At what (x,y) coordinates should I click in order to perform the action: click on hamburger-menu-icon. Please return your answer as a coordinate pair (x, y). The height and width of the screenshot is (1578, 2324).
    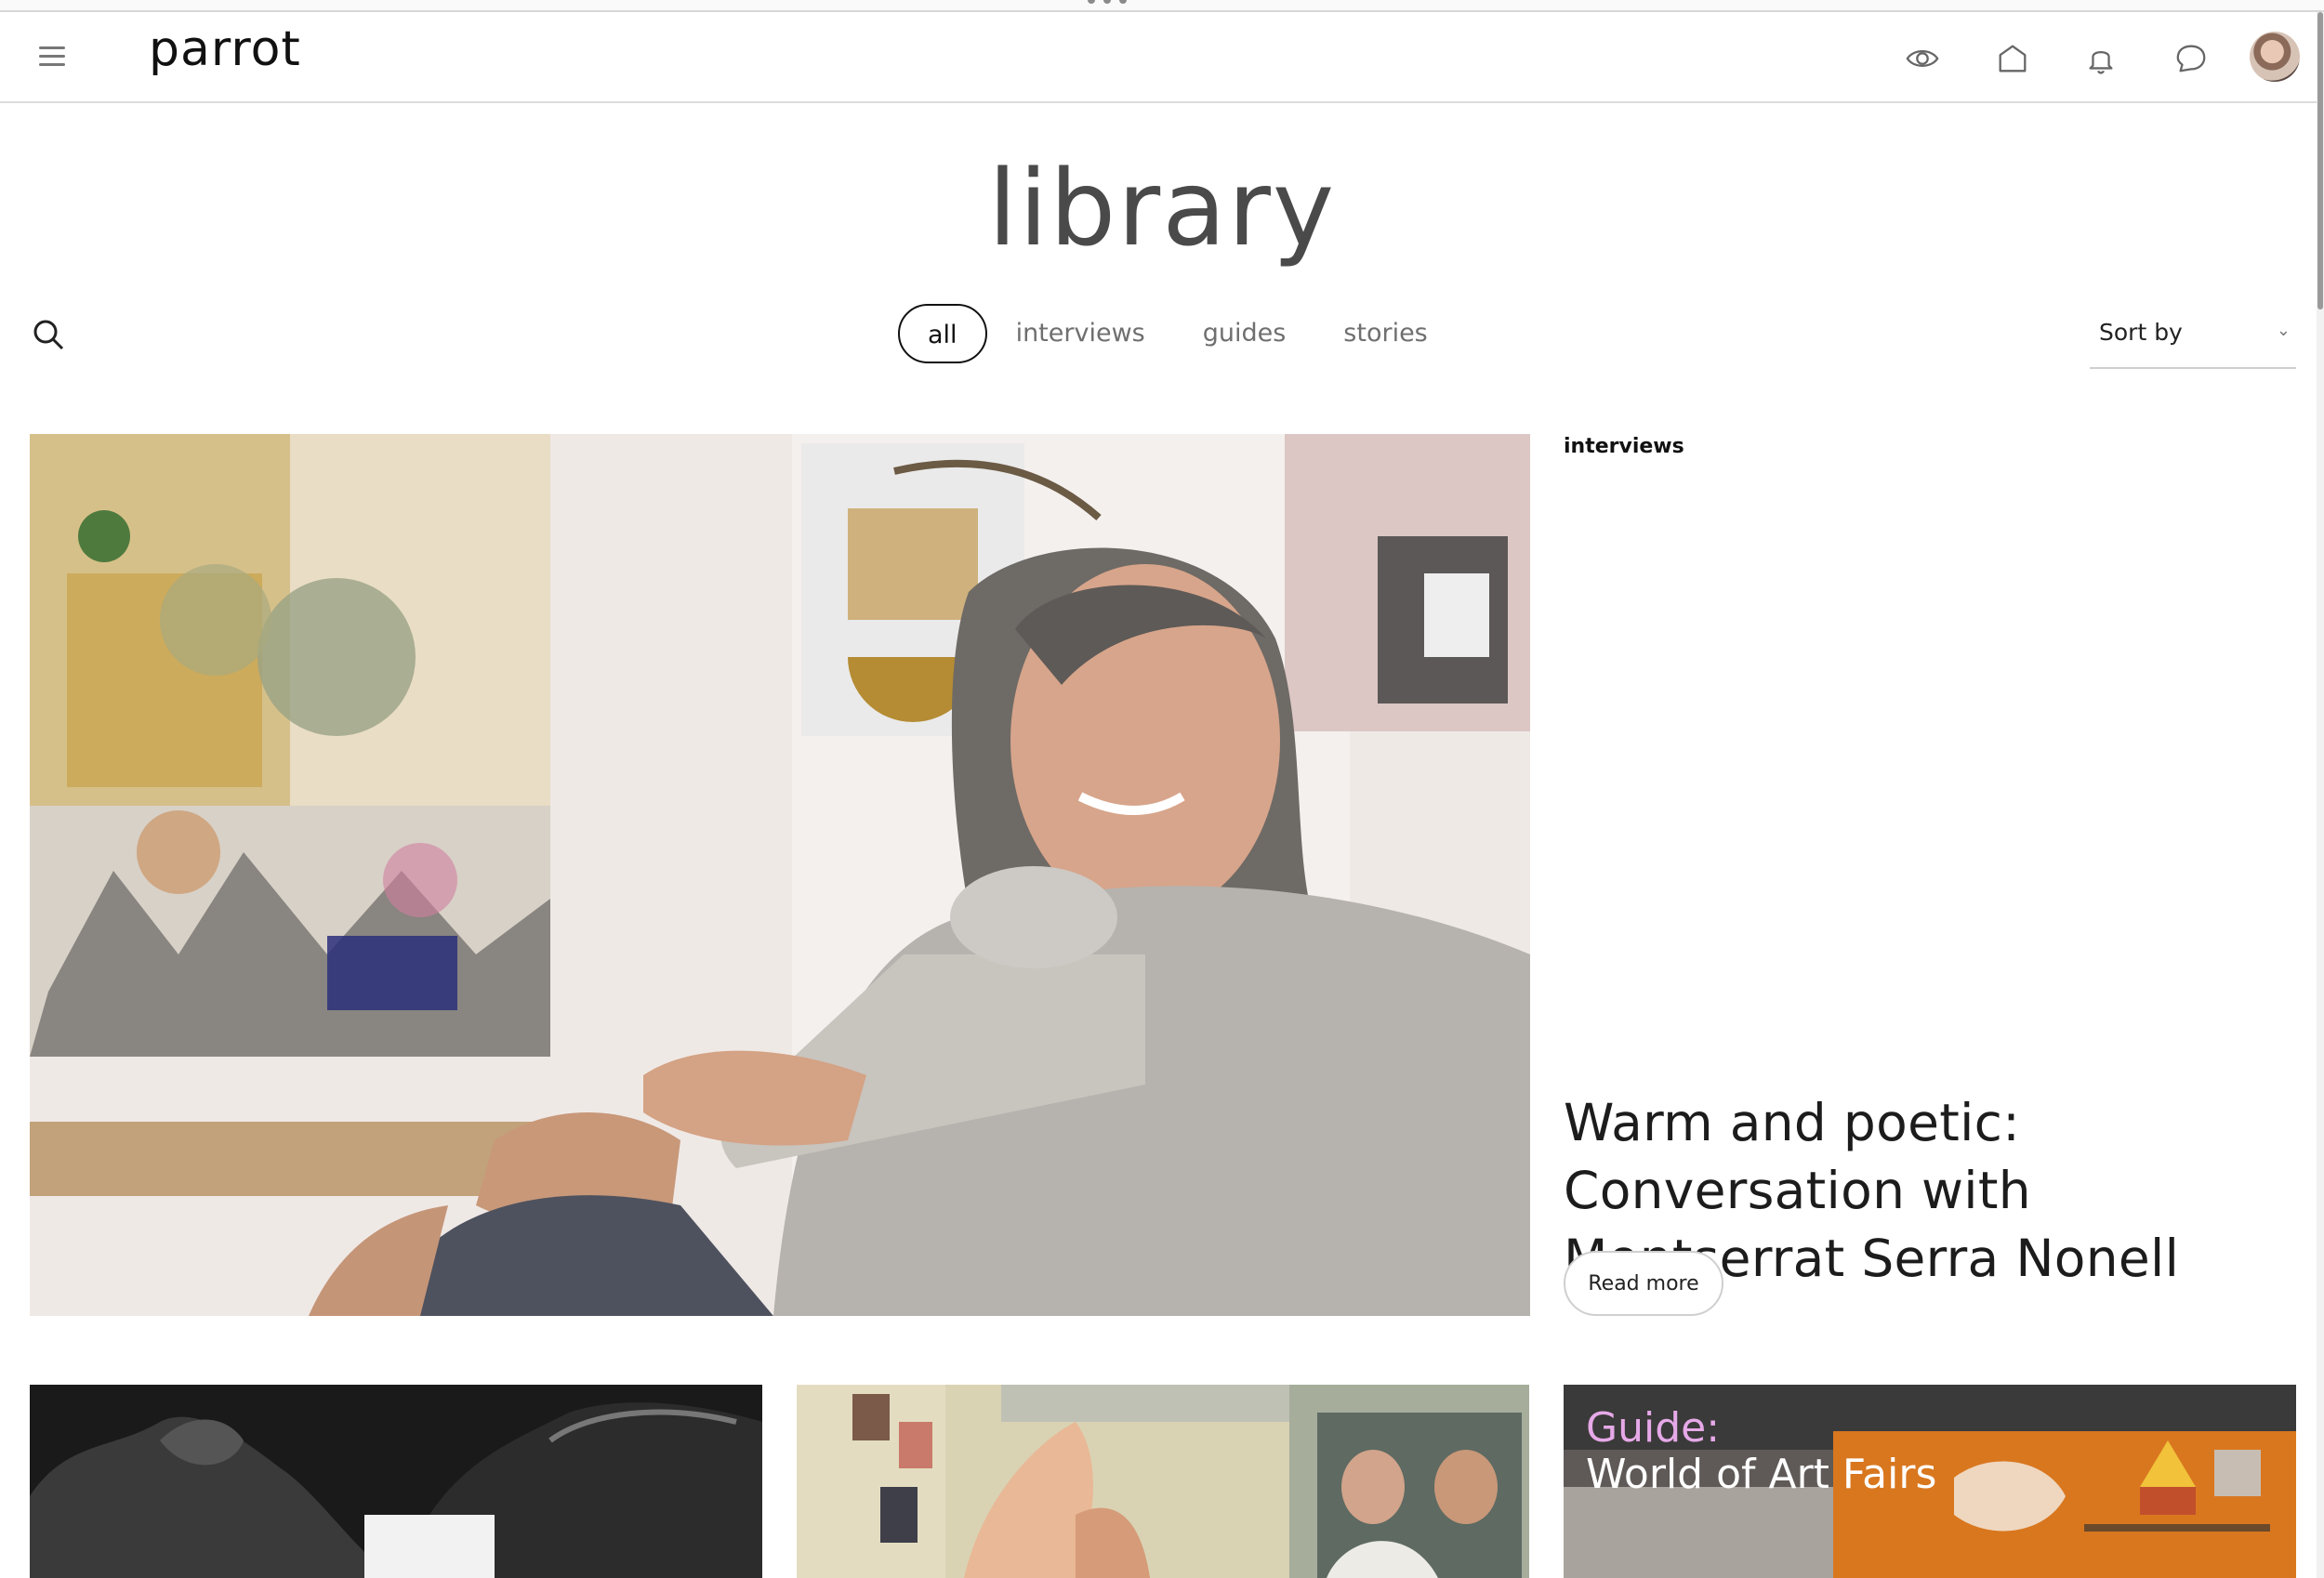
    Looking at the image, I should click on (54, 56).